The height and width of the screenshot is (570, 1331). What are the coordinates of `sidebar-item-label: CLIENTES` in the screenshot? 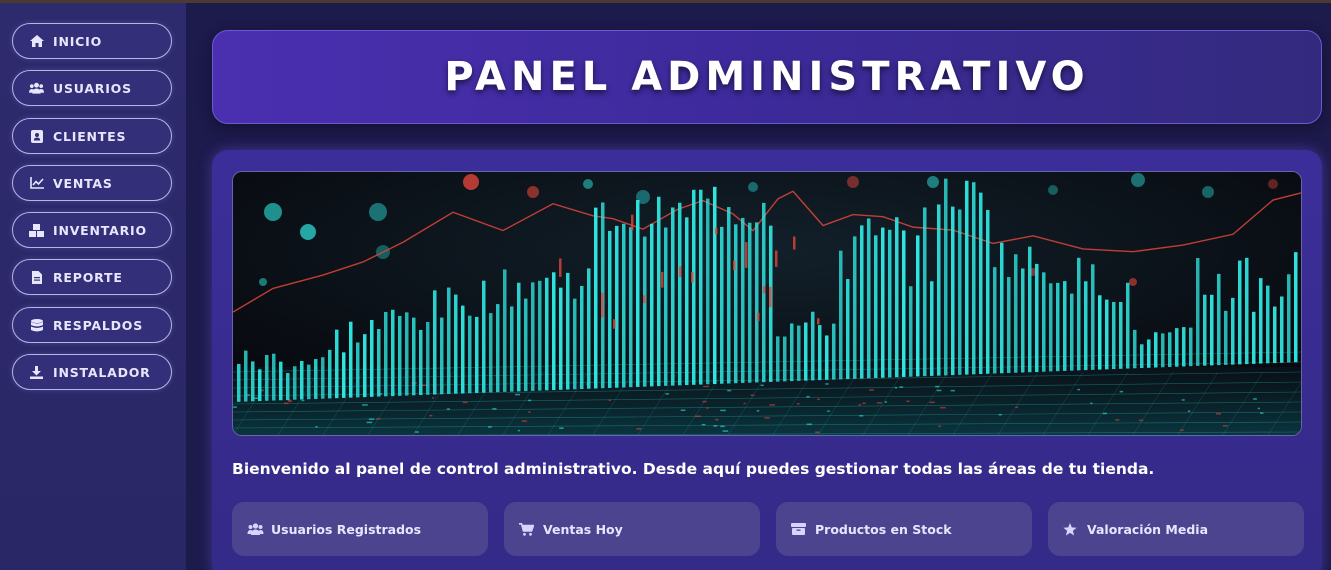 It's located at (90, 136).